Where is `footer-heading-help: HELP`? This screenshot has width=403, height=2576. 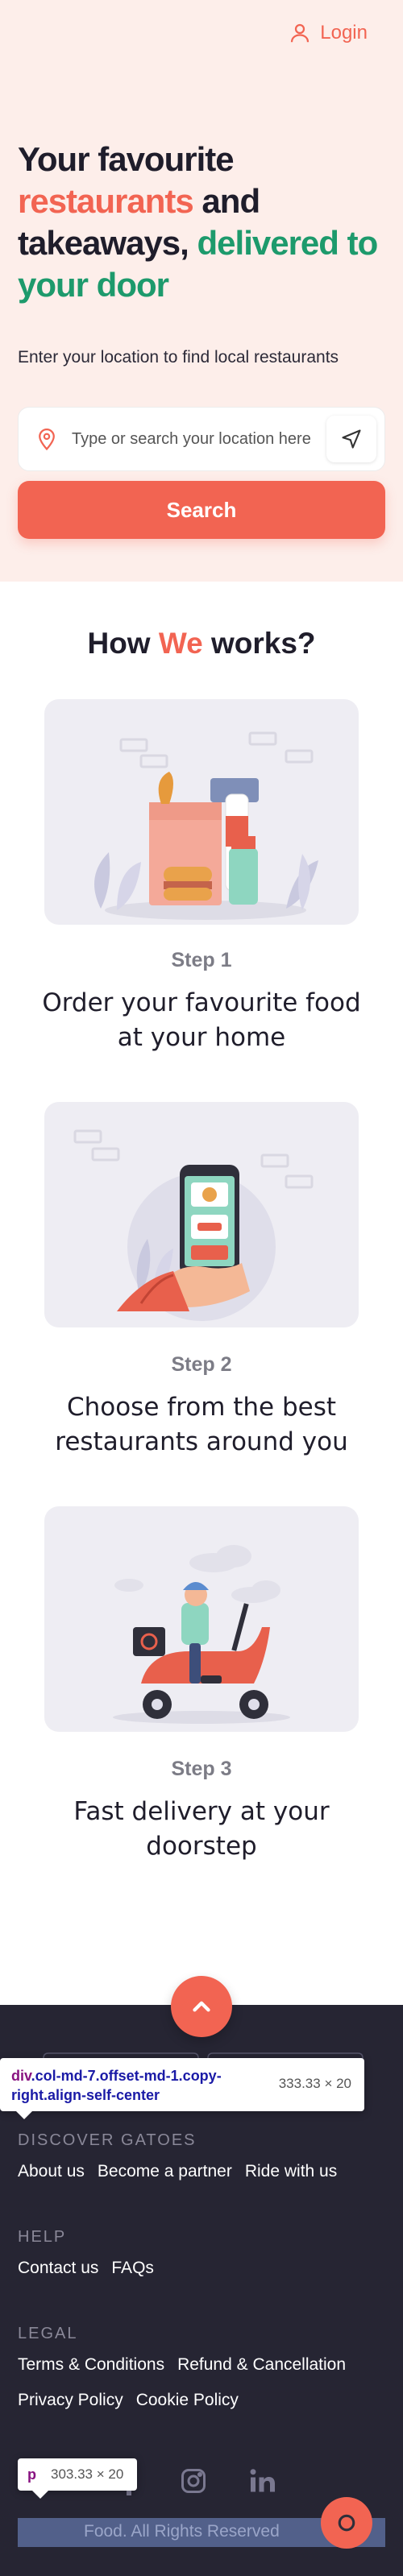
footer-heading-help: HELP is located at coordinates (42, 2237).